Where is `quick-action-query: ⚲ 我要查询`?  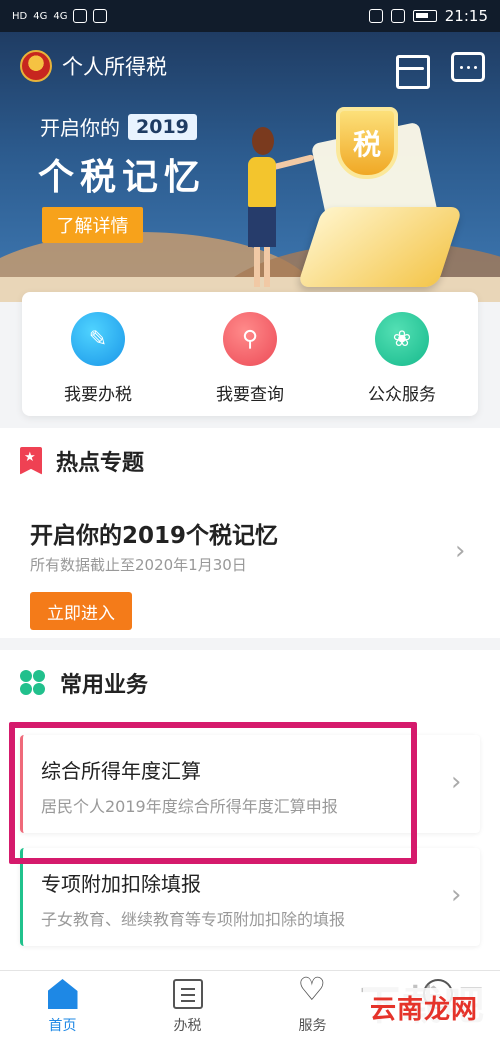 quick-action-query: ⚲ 我要查询 is located at coordinates (250, 354).